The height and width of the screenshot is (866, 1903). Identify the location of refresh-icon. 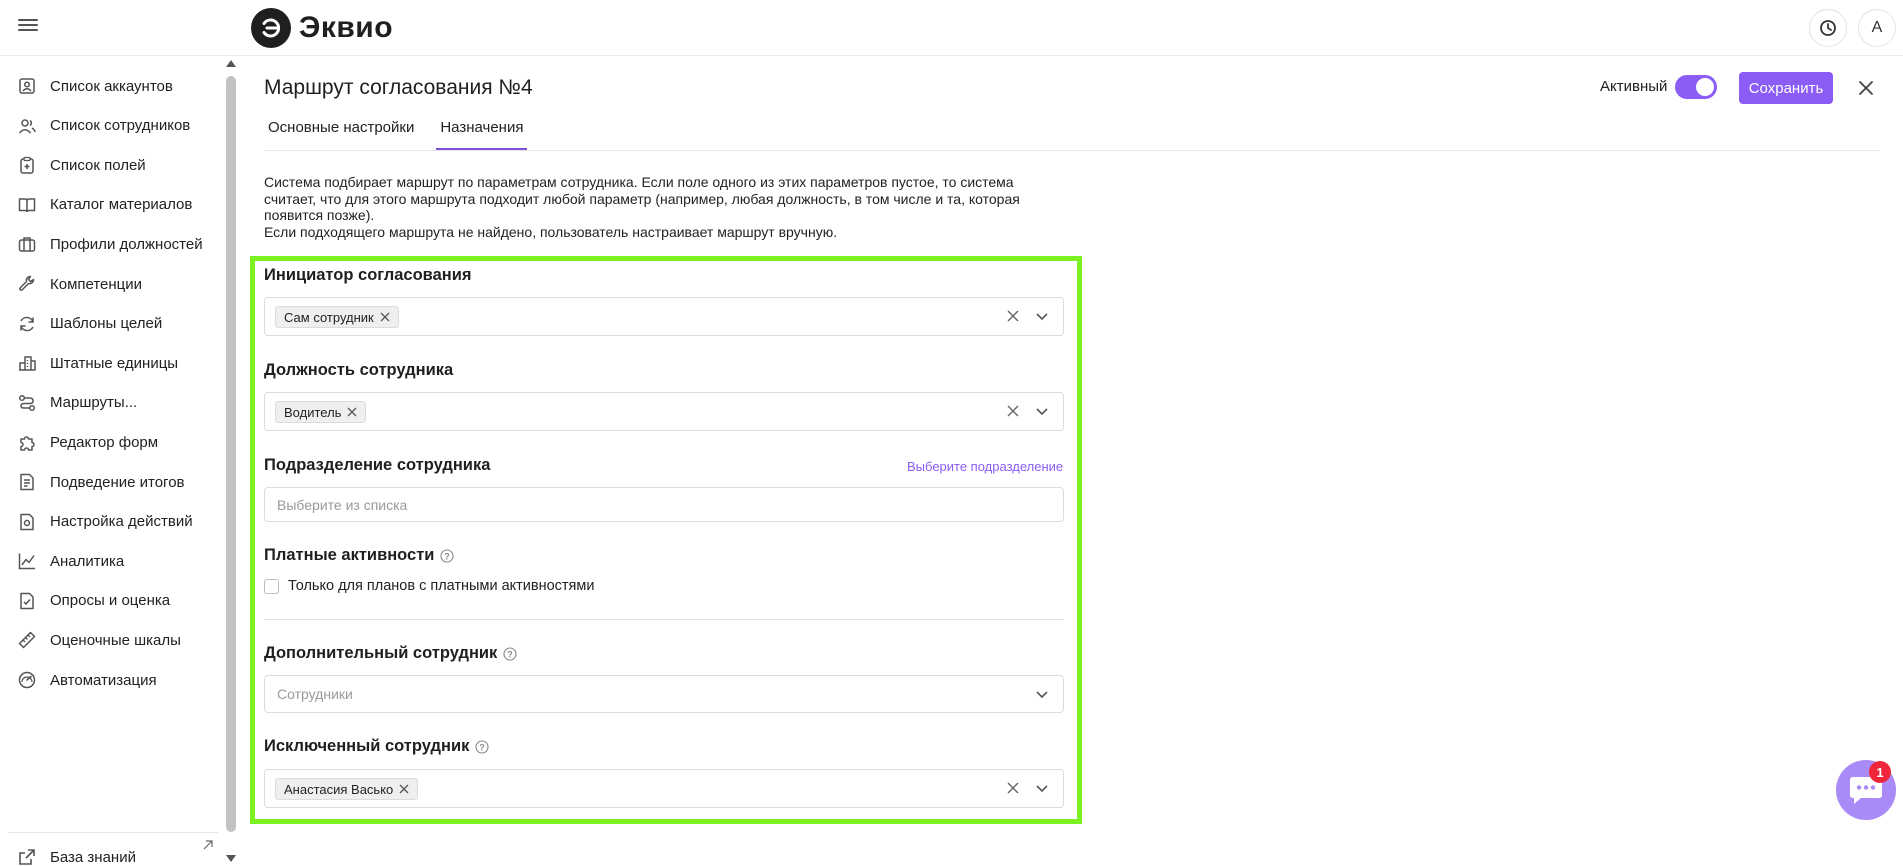
(27, 324).